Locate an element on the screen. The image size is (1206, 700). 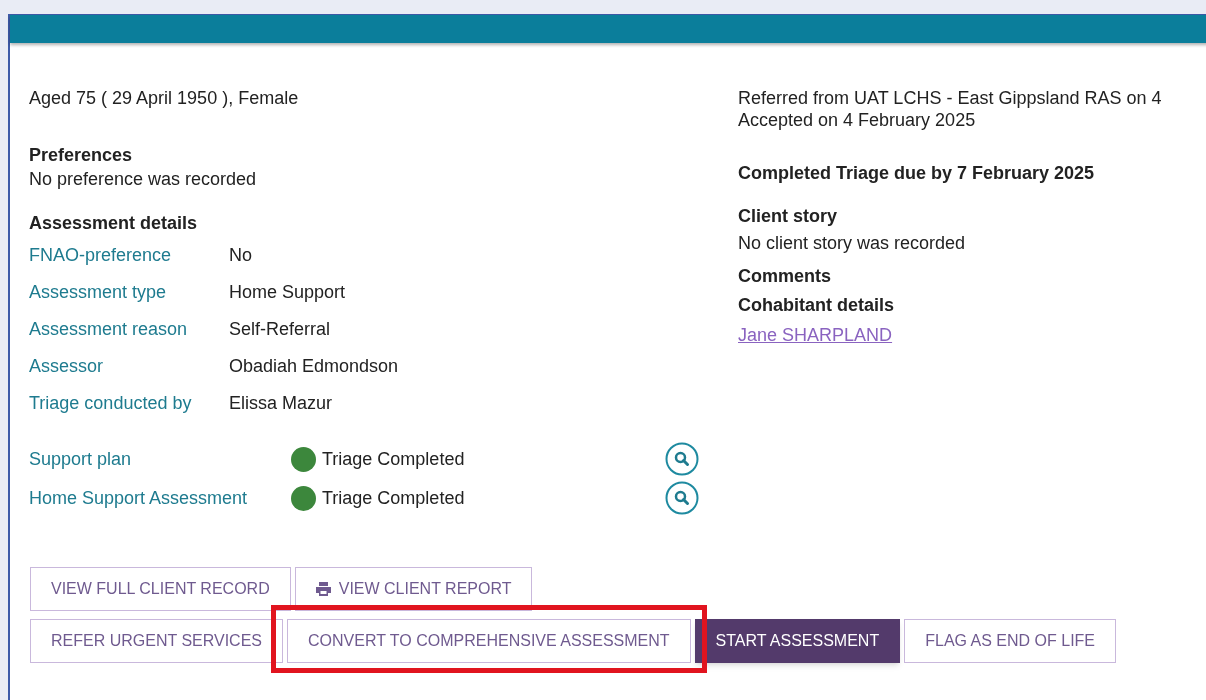
field-label: Triage conducted by is located at coordinates (111, 403).